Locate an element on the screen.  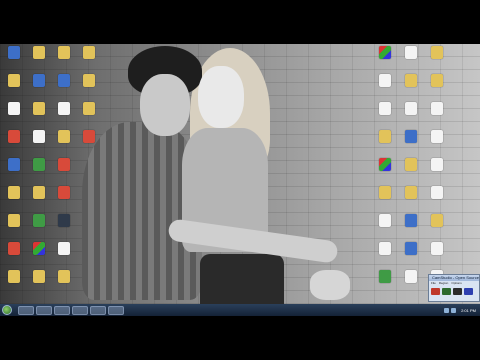
menu-region: Region is located at coordinates (444, 283).